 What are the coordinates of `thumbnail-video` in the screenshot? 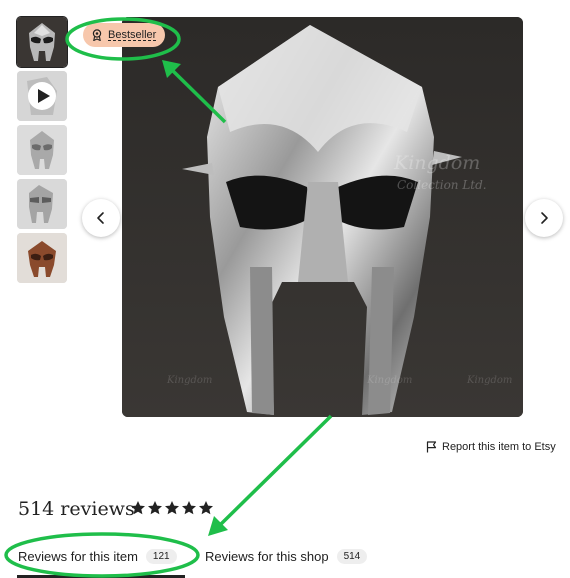 It's located at (42, 96).